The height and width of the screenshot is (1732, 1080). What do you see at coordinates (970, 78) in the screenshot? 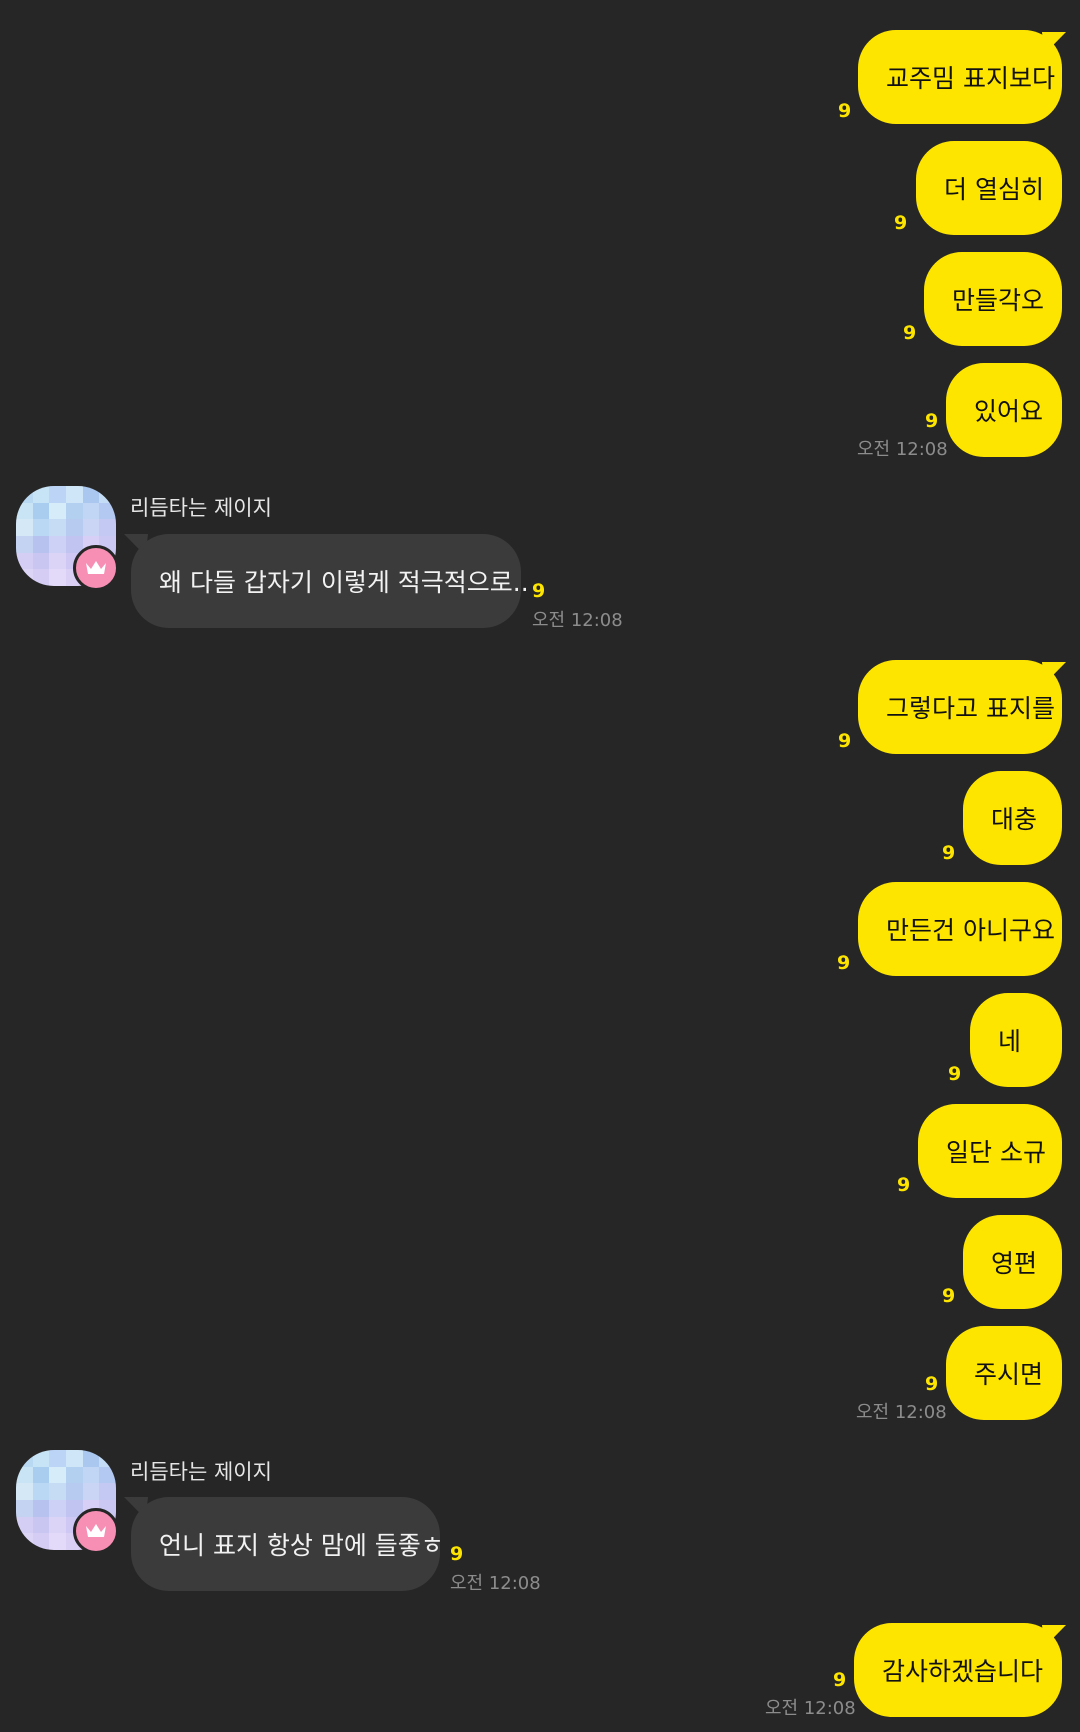
I see `message-text: 교주밈 표지보다` at bounding box center [970, 78].